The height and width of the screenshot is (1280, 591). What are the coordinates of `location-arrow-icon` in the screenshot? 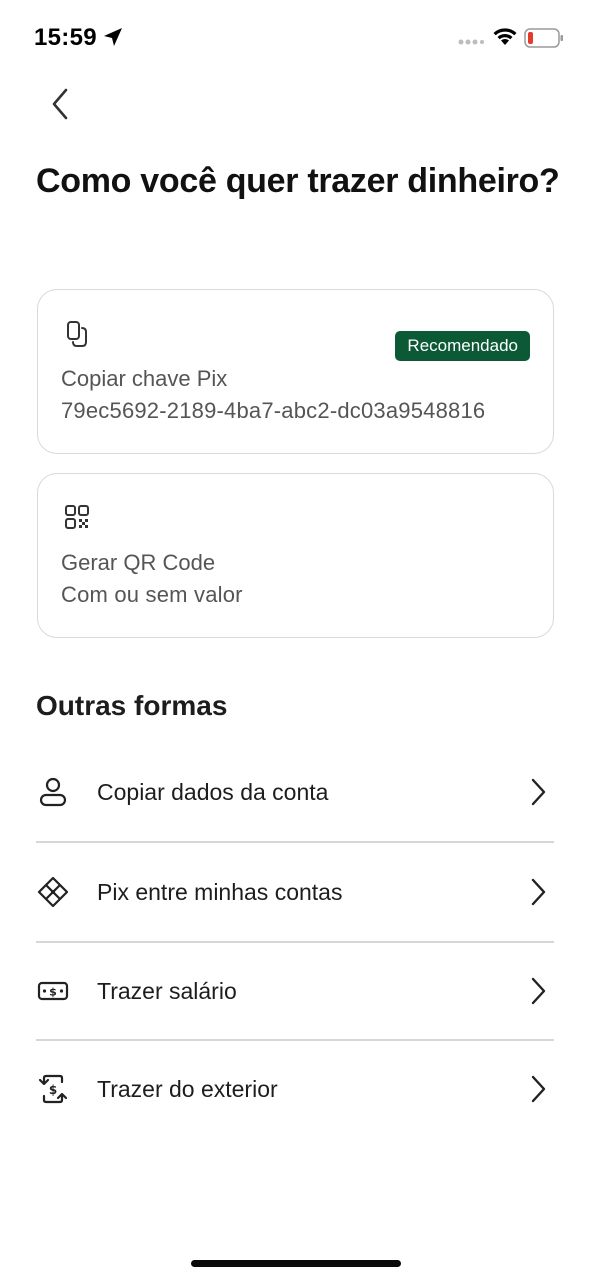 It's located at (113, 37).